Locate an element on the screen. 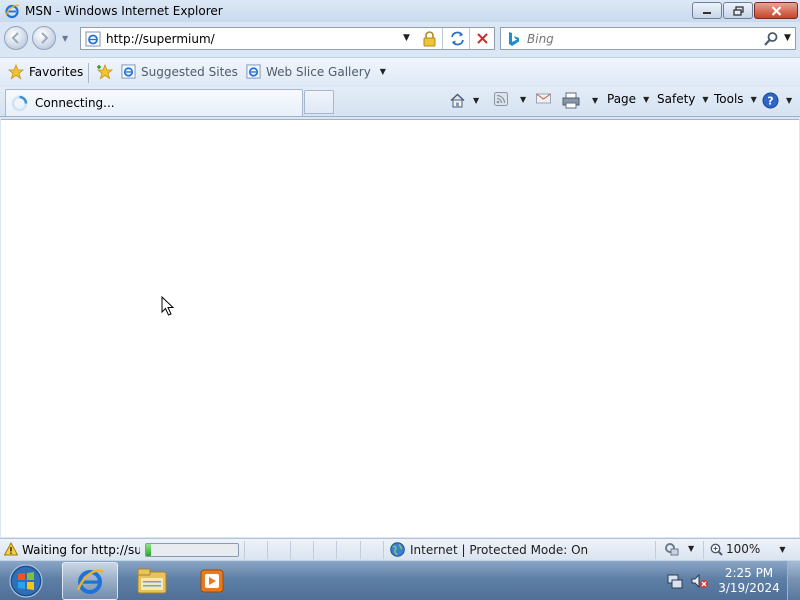  taskbar-explorer-button is located at coordinates (152, 581).